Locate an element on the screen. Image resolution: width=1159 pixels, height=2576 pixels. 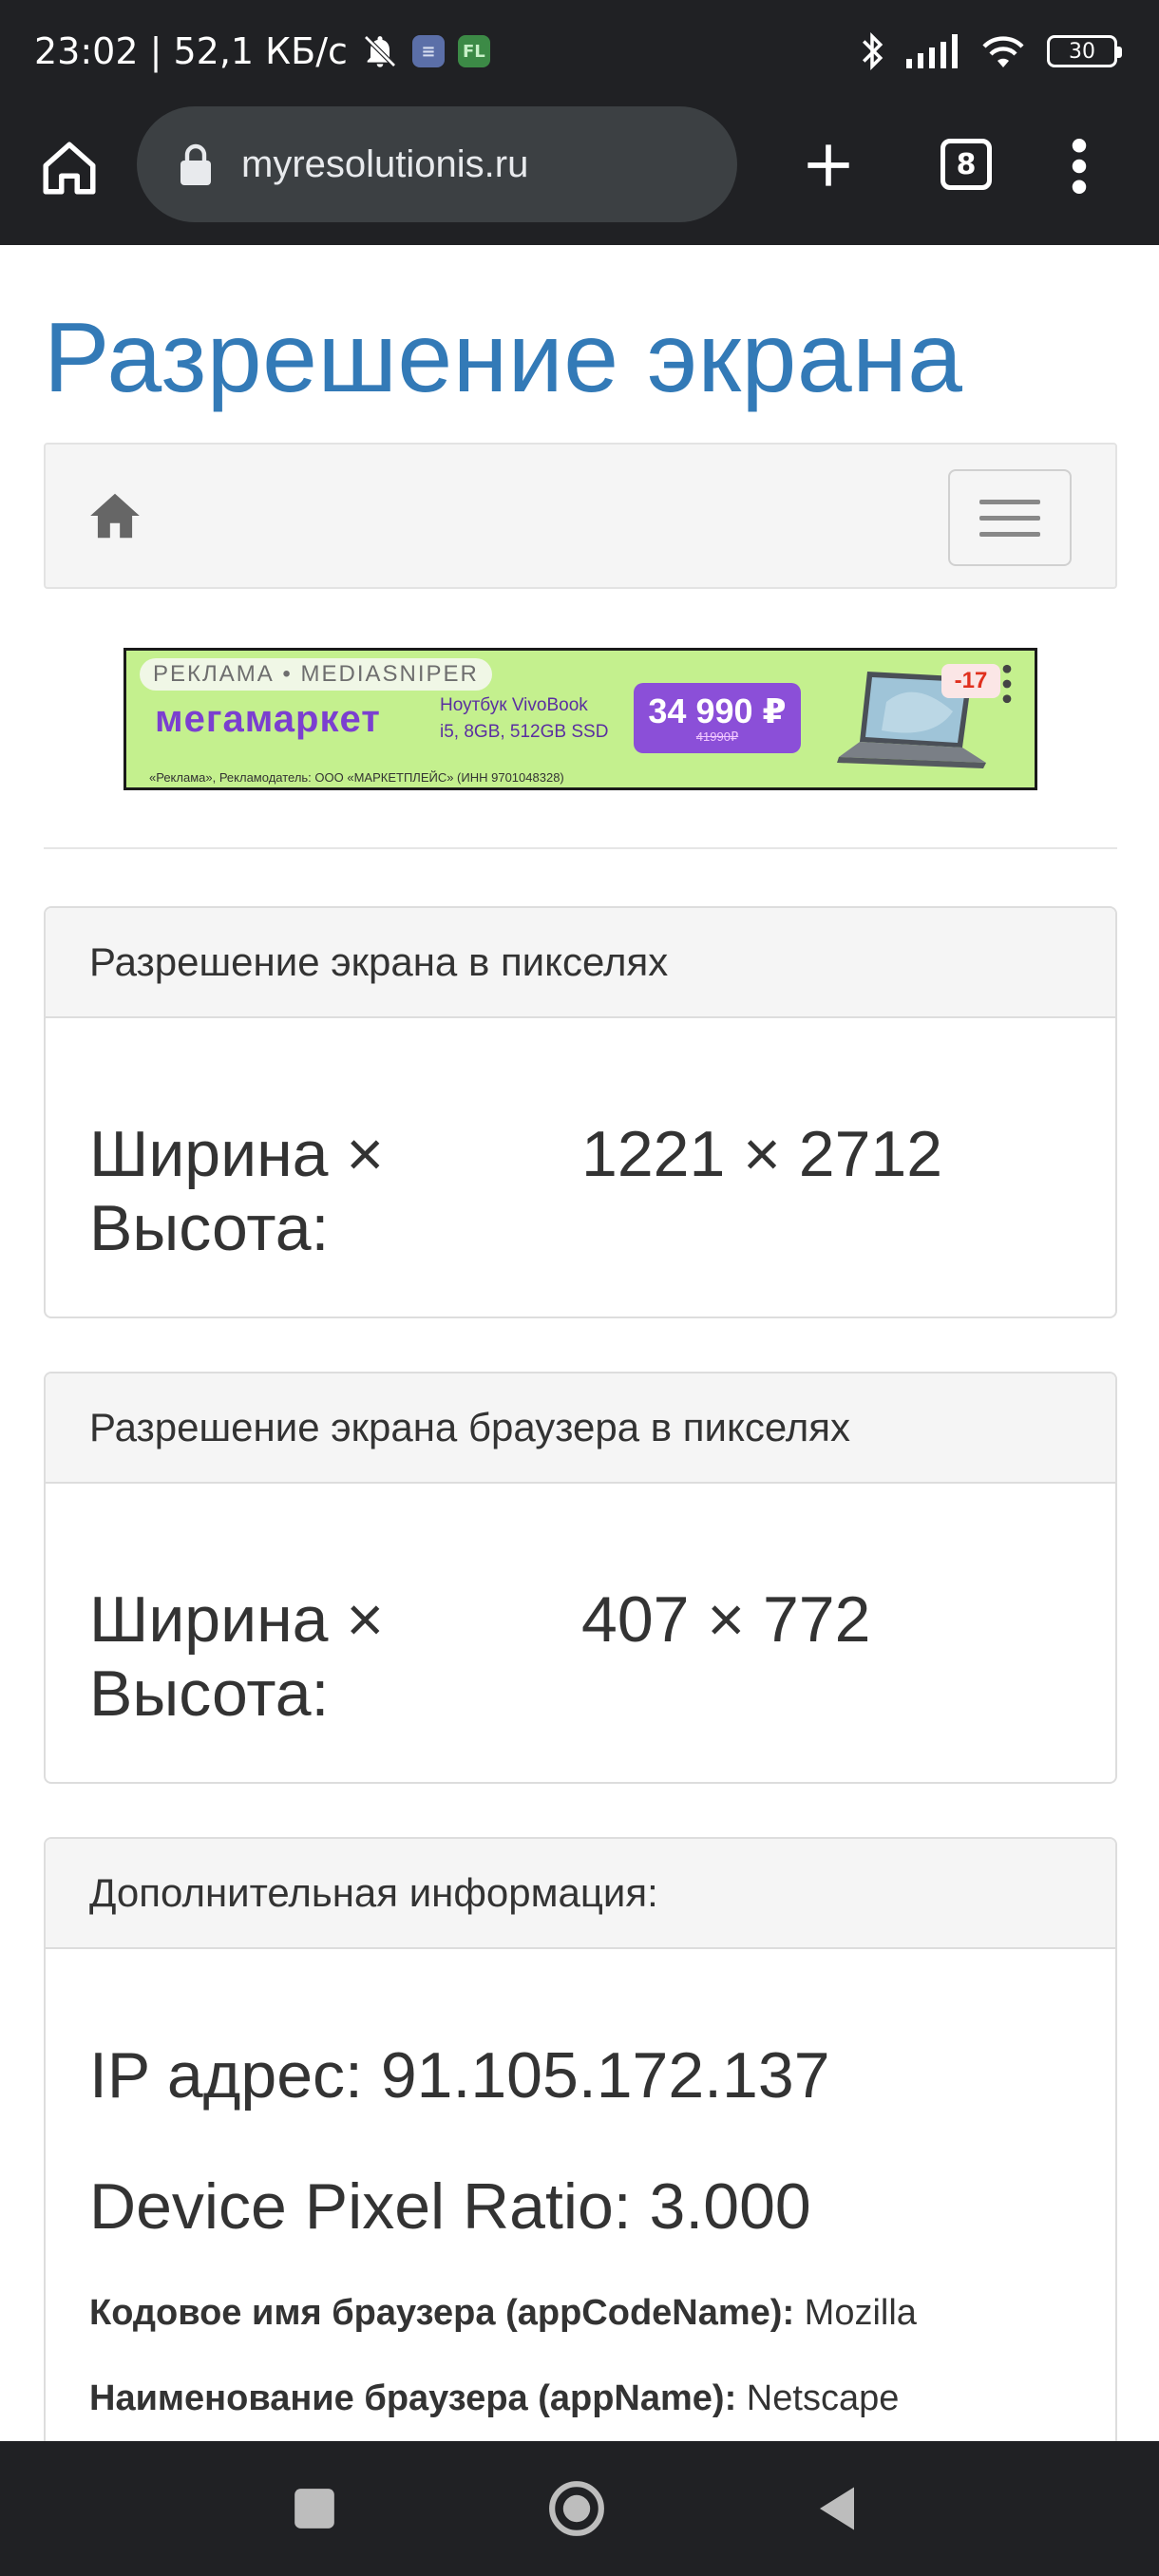
notes-app-icon: ≡ is located at coordinates (428, 51).